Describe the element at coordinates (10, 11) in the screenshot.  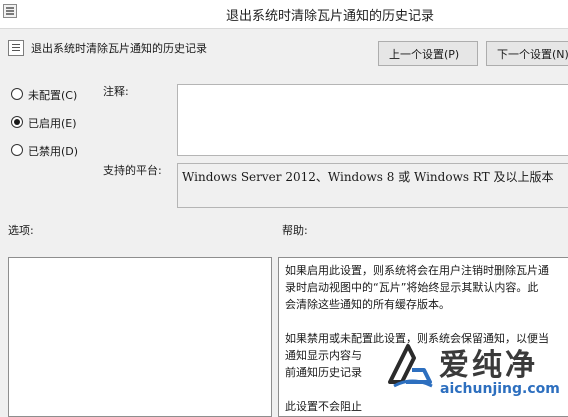
I see `group-policy-settings-icon` at that location.